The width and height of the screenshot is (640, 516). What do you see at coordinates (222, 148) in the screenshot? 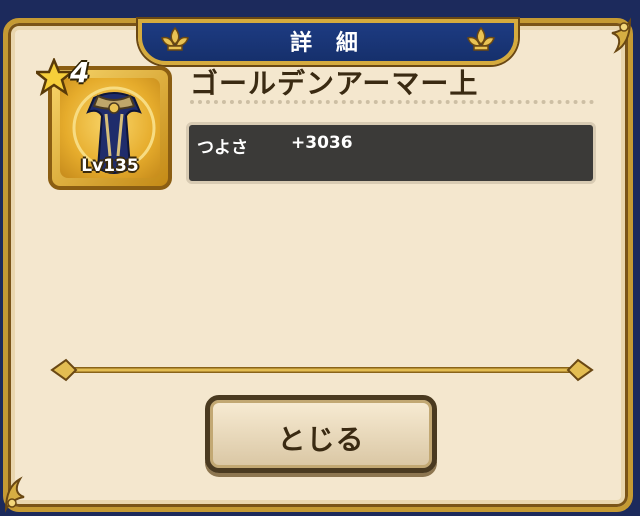
I see `stat-label: つよさ` at bounding box center [222, 148].